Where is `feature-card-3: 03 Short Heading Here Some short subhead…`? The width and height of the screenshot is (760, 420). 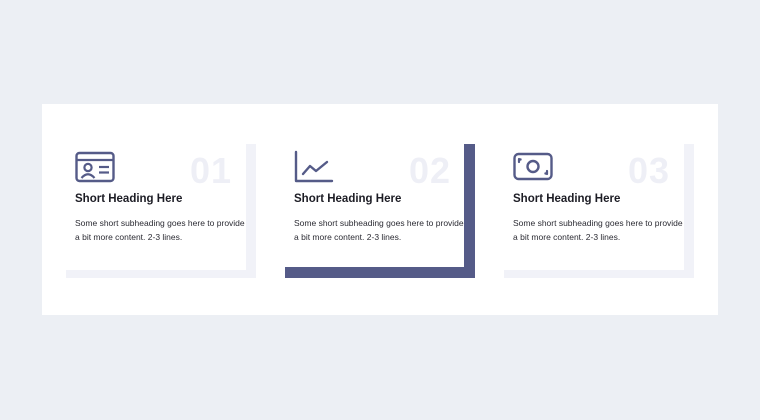 feature-card-3: 03 Short Heading Here Some short subhead… is located at coordinates (599, 211).